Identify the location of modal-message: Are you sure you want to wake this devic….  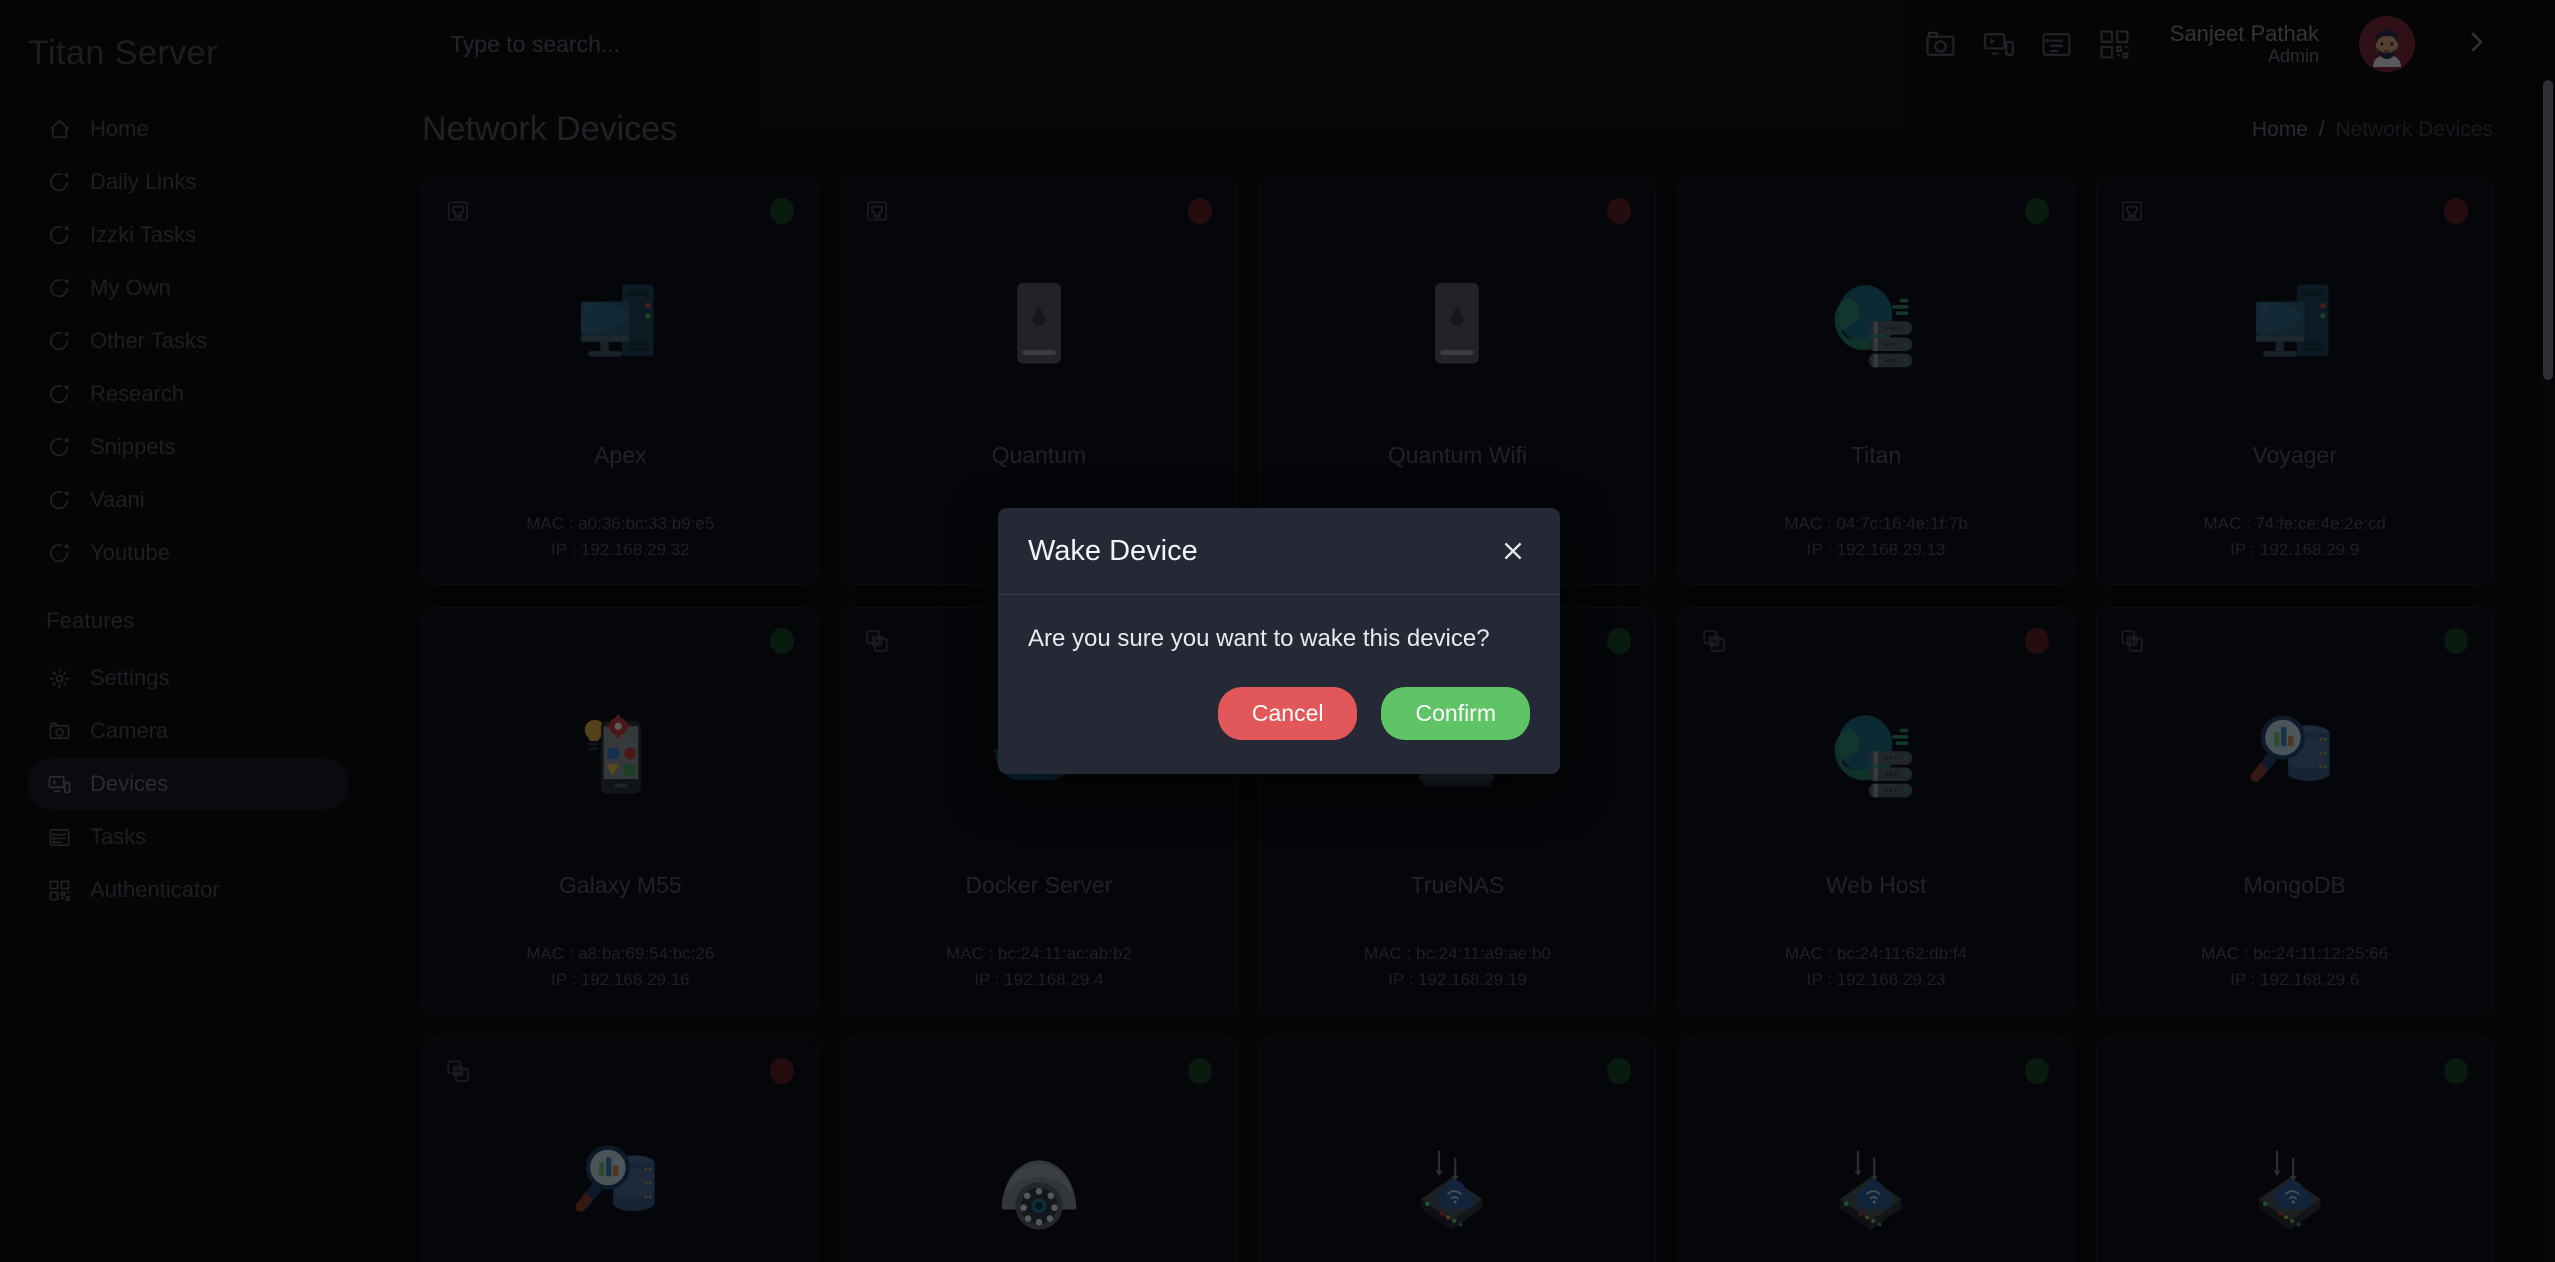
(1259, 638).